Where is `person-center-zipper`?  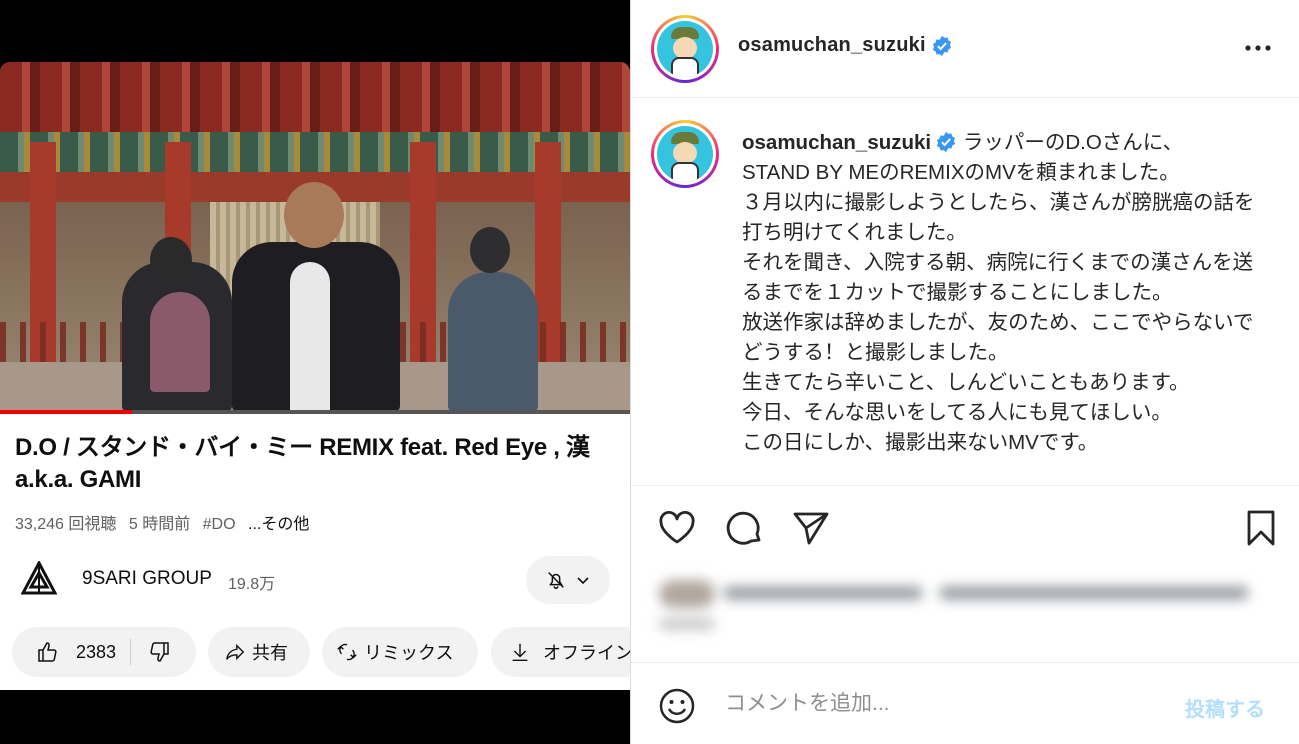 person-center-zipper is located at coordinates (310, 337).